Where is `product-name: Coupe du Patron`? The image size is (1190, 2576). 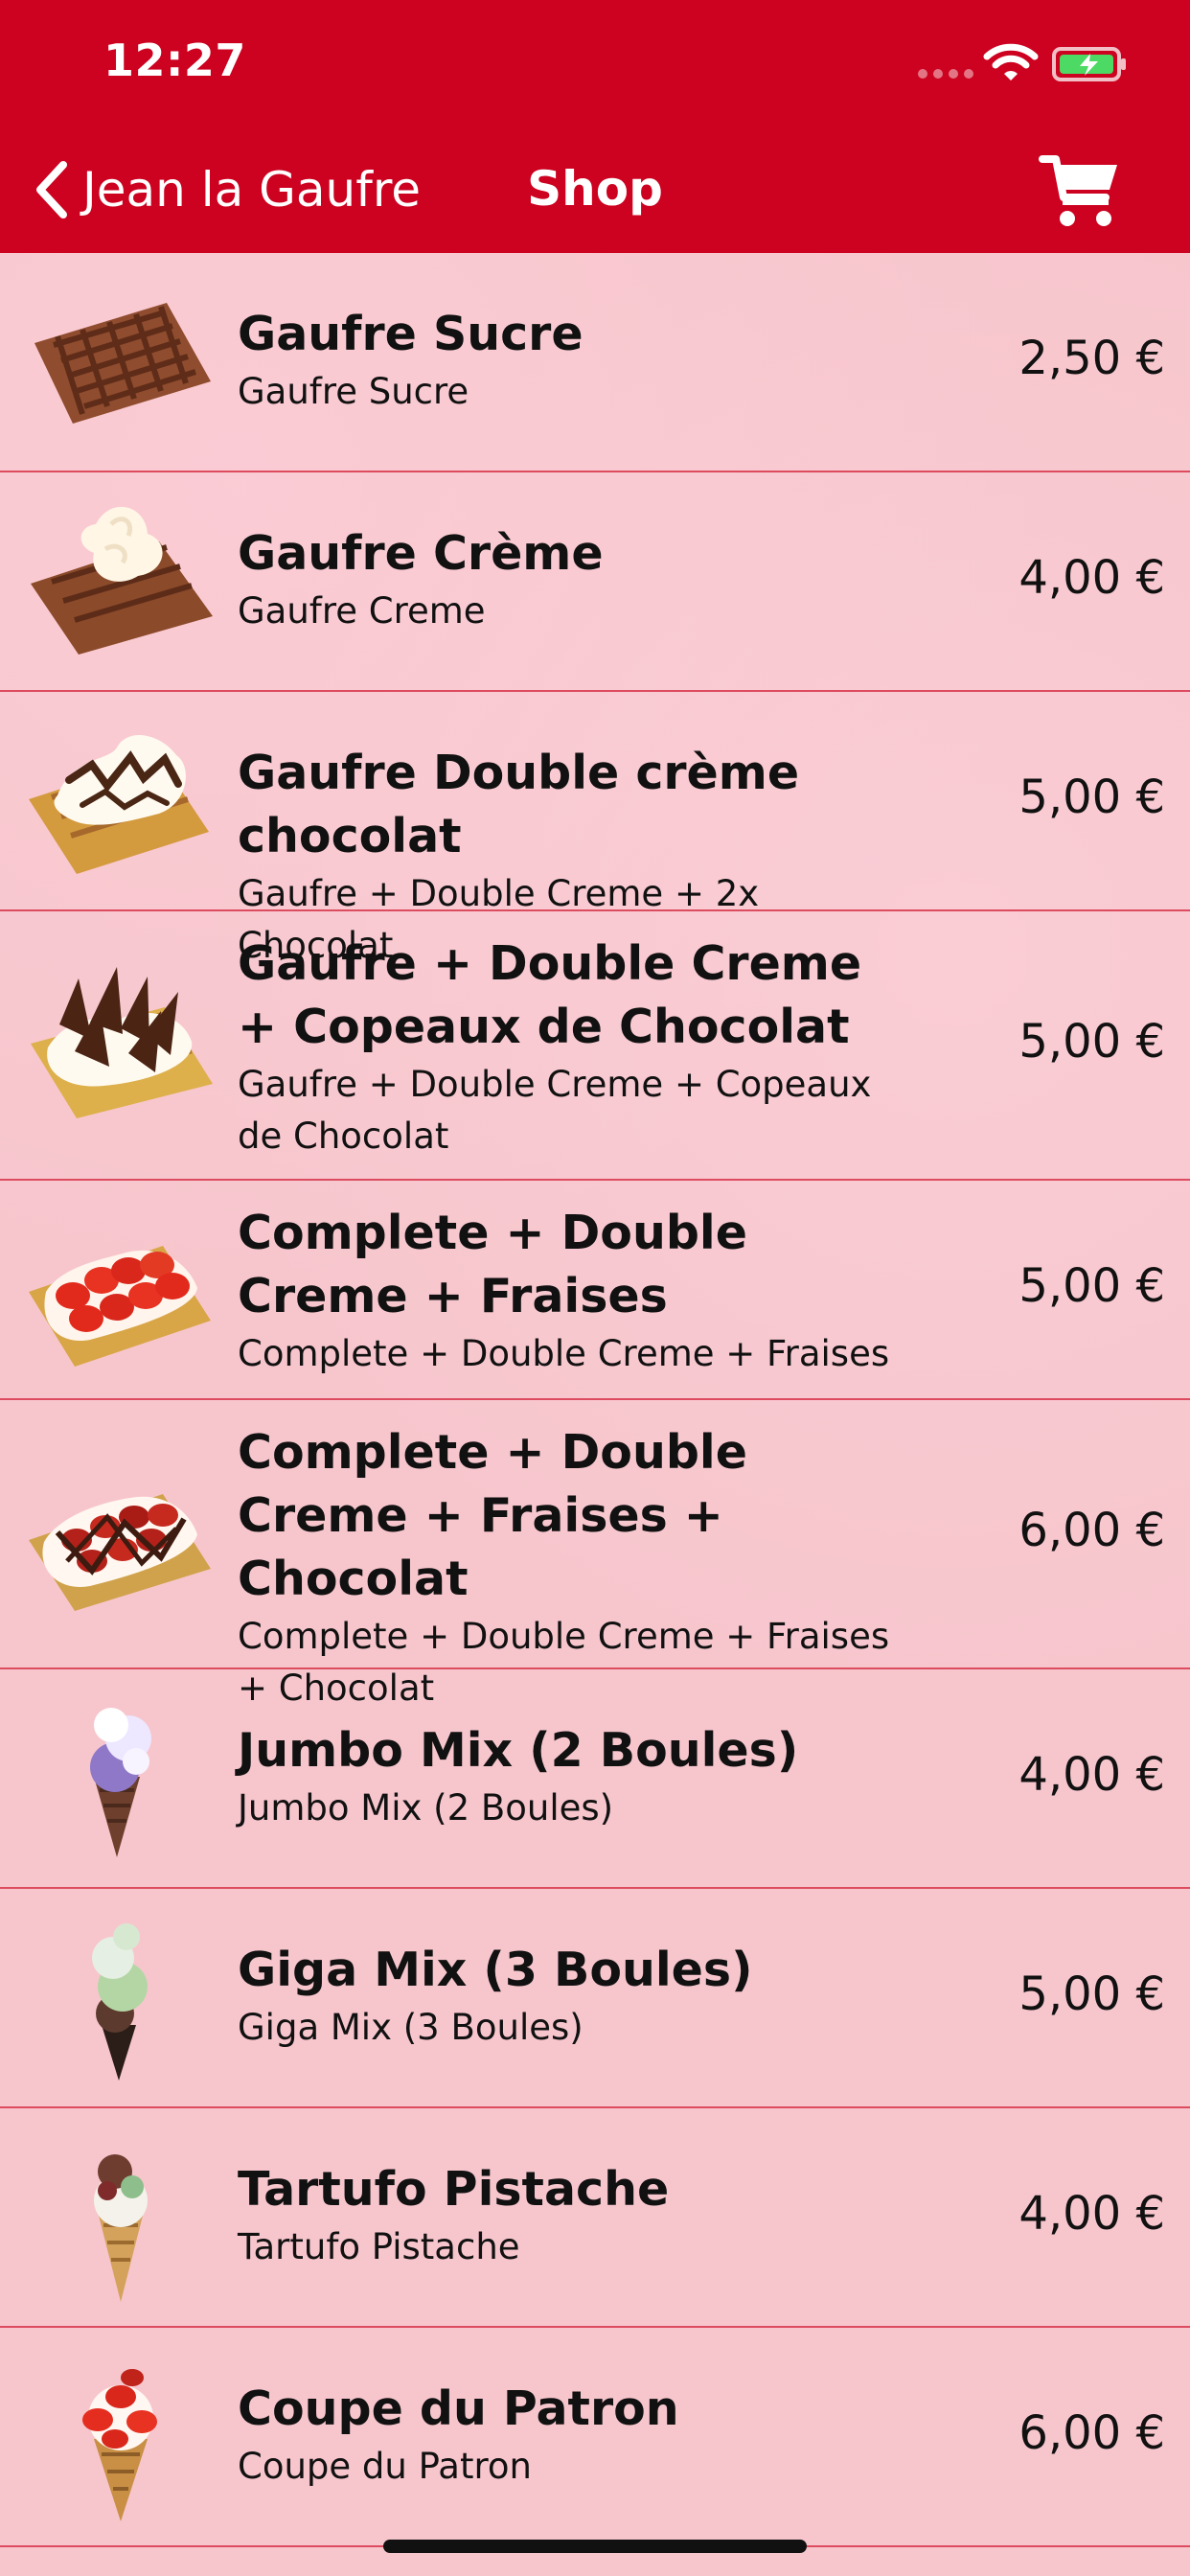
product-name: Coupe du Patron is located at coordinates (459, 2408).